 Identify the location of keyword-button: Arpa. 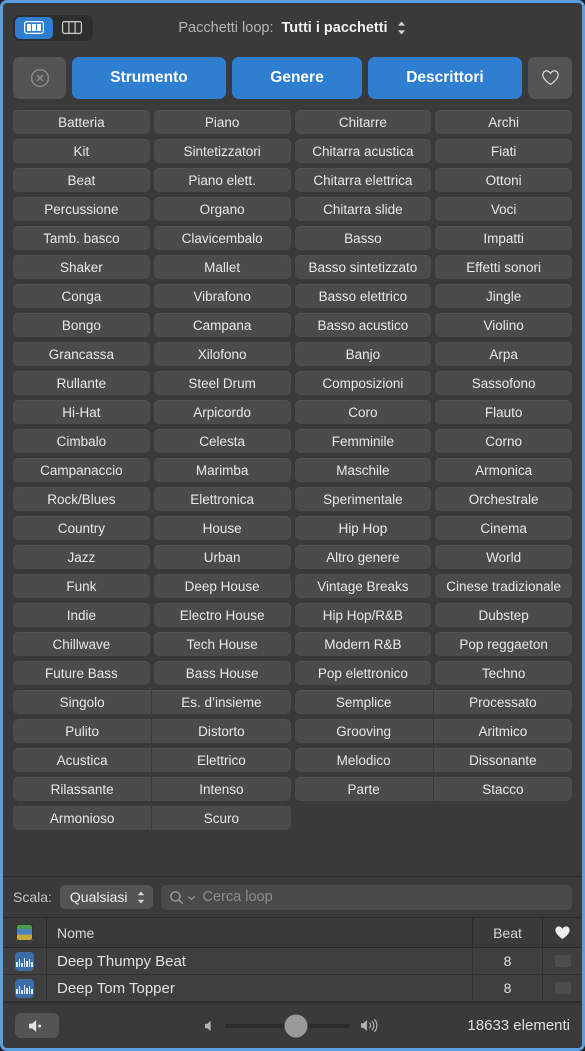
(503, 354).